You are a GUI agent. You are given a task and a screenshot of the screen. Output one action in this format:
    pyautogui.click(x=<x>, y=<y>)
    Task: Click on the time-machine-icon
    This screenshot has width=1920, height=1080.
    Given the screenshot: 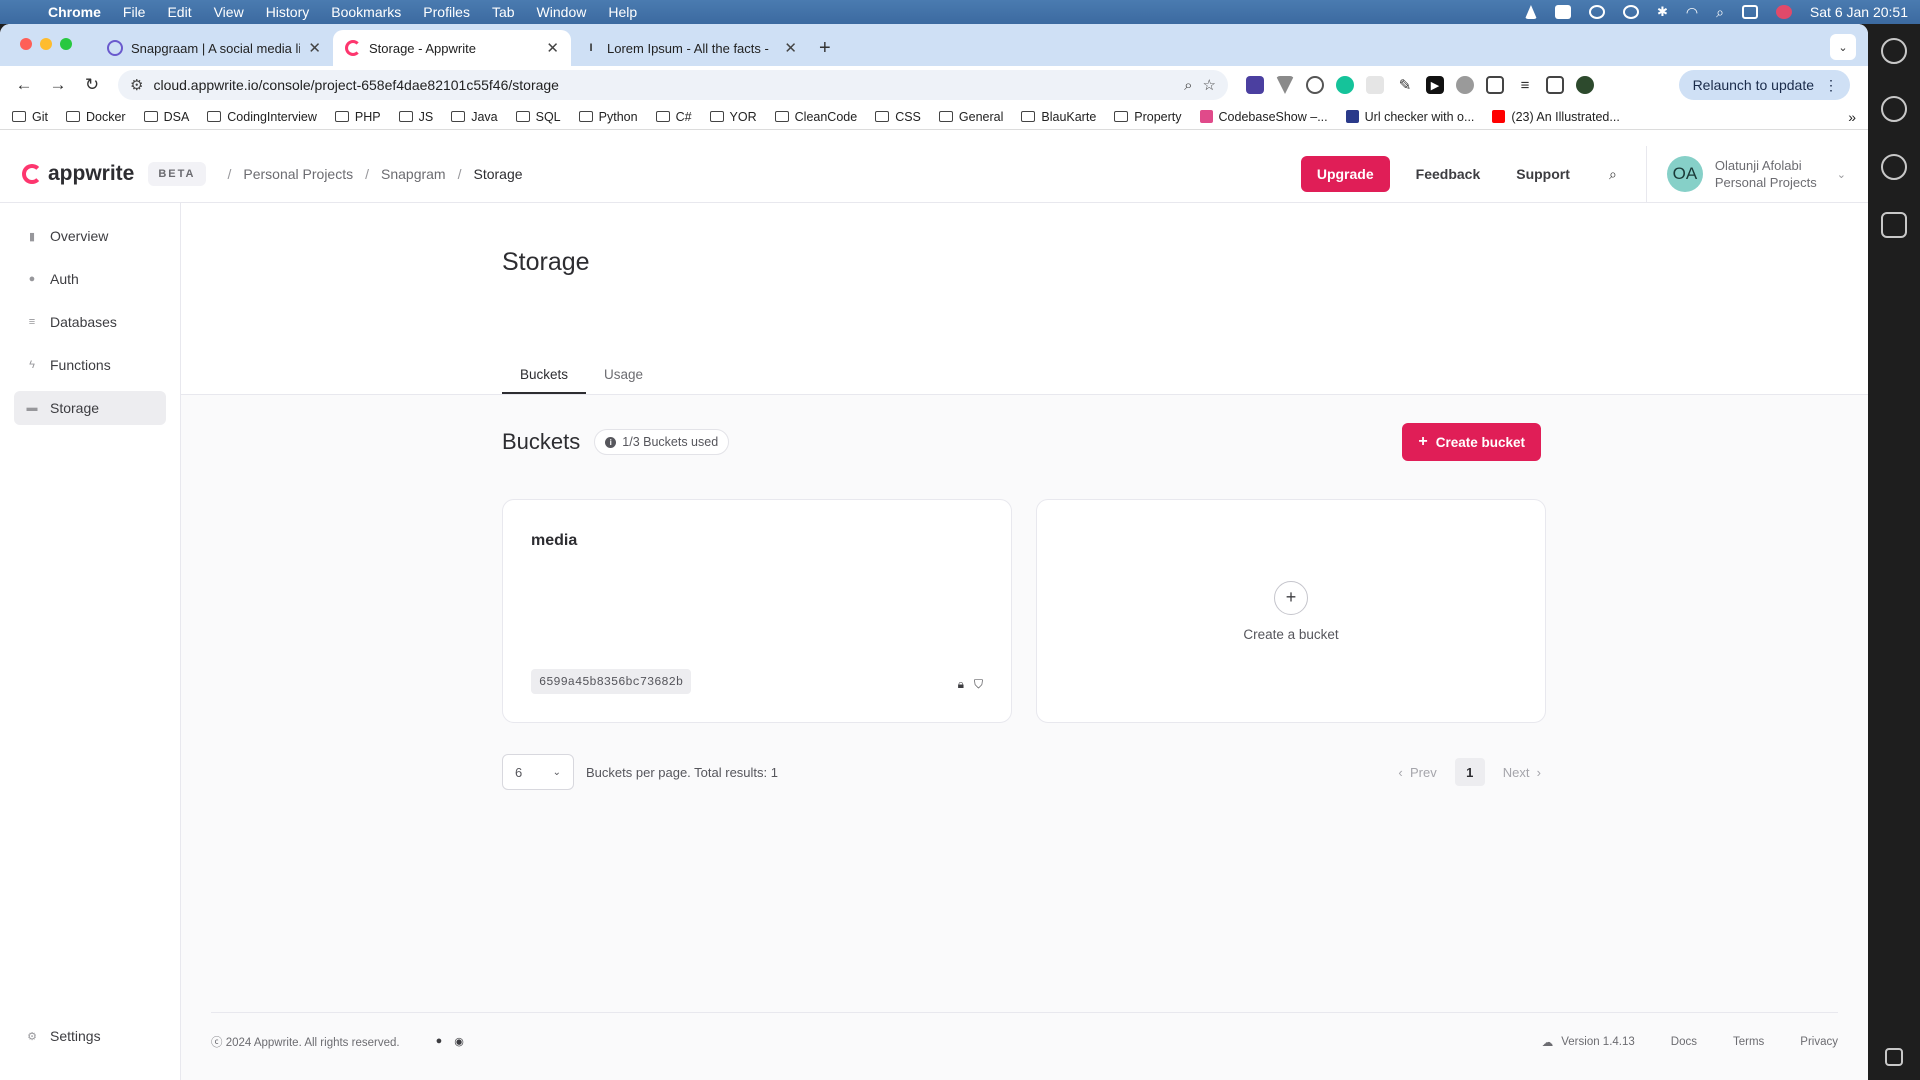 What is the action you would take?
    pyautogui.click(x=1630, y=12)
    